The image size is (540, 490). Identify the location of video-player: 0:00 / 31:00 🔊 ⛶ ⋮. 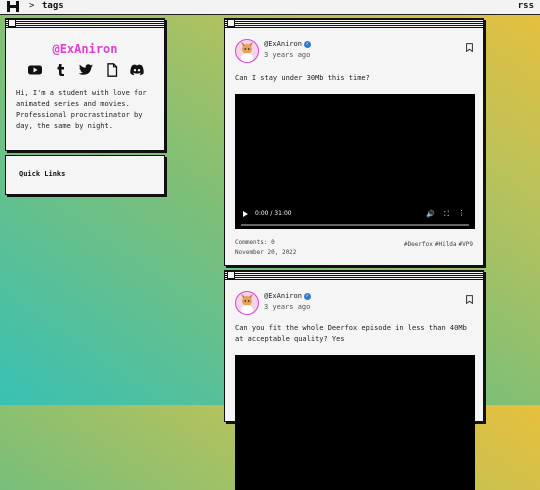
(355, 161).